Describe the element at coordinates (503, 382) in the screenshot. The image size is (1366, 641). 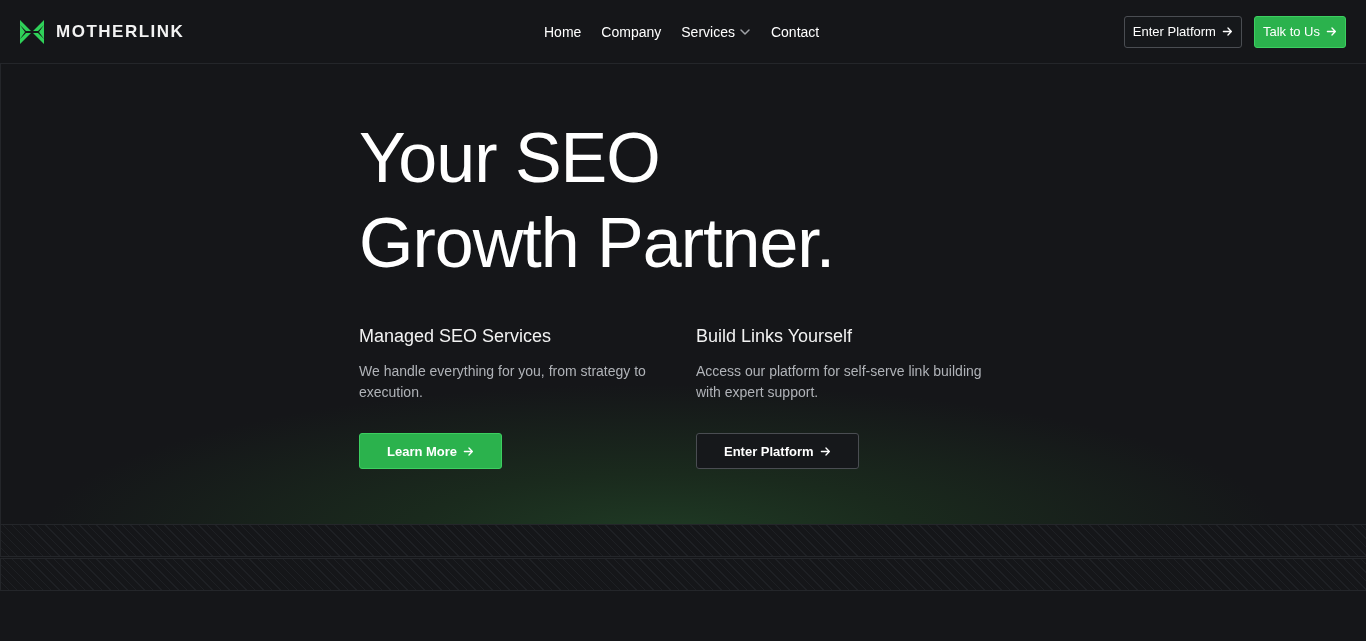
I see `column-text: We handle everything for you, from strategy to execution.` at that location.